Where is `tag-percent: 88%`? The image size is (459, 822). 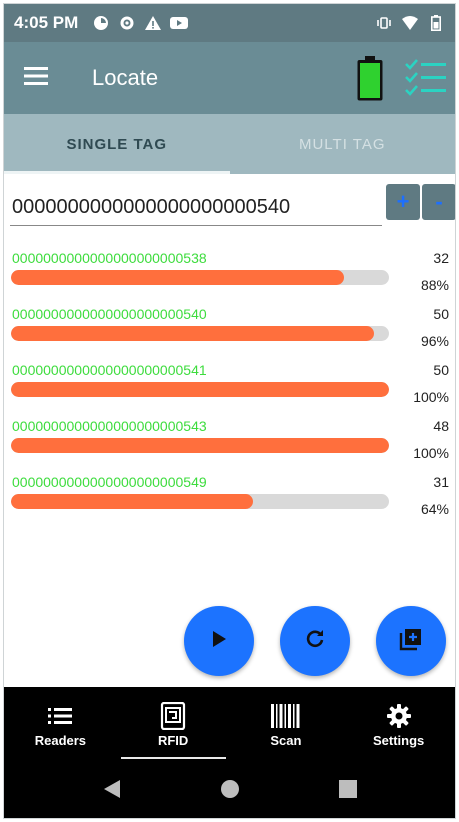 tag-percent: 88% is located at coordinates (434, 285).